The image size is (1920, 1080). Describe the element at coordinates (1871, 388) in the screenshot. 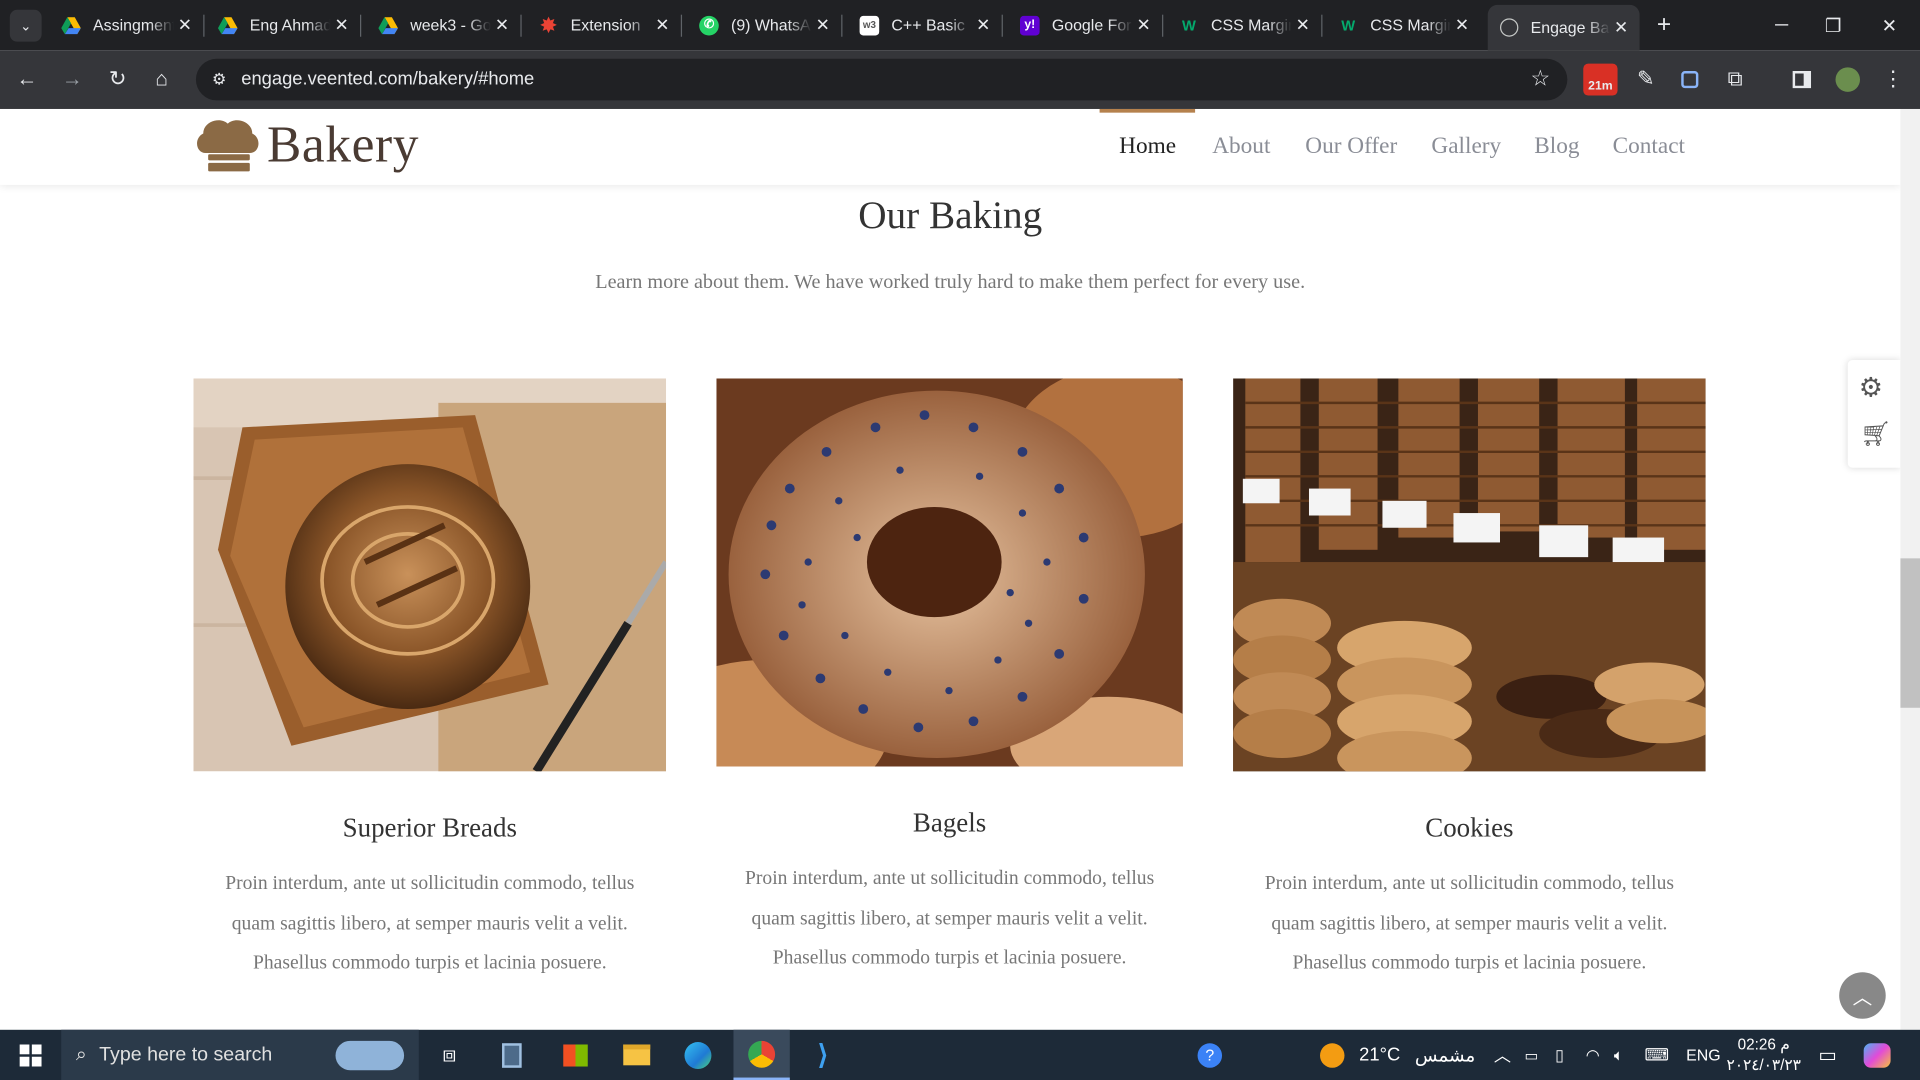

I see `settings-gears-icon: ⚙` at that location.